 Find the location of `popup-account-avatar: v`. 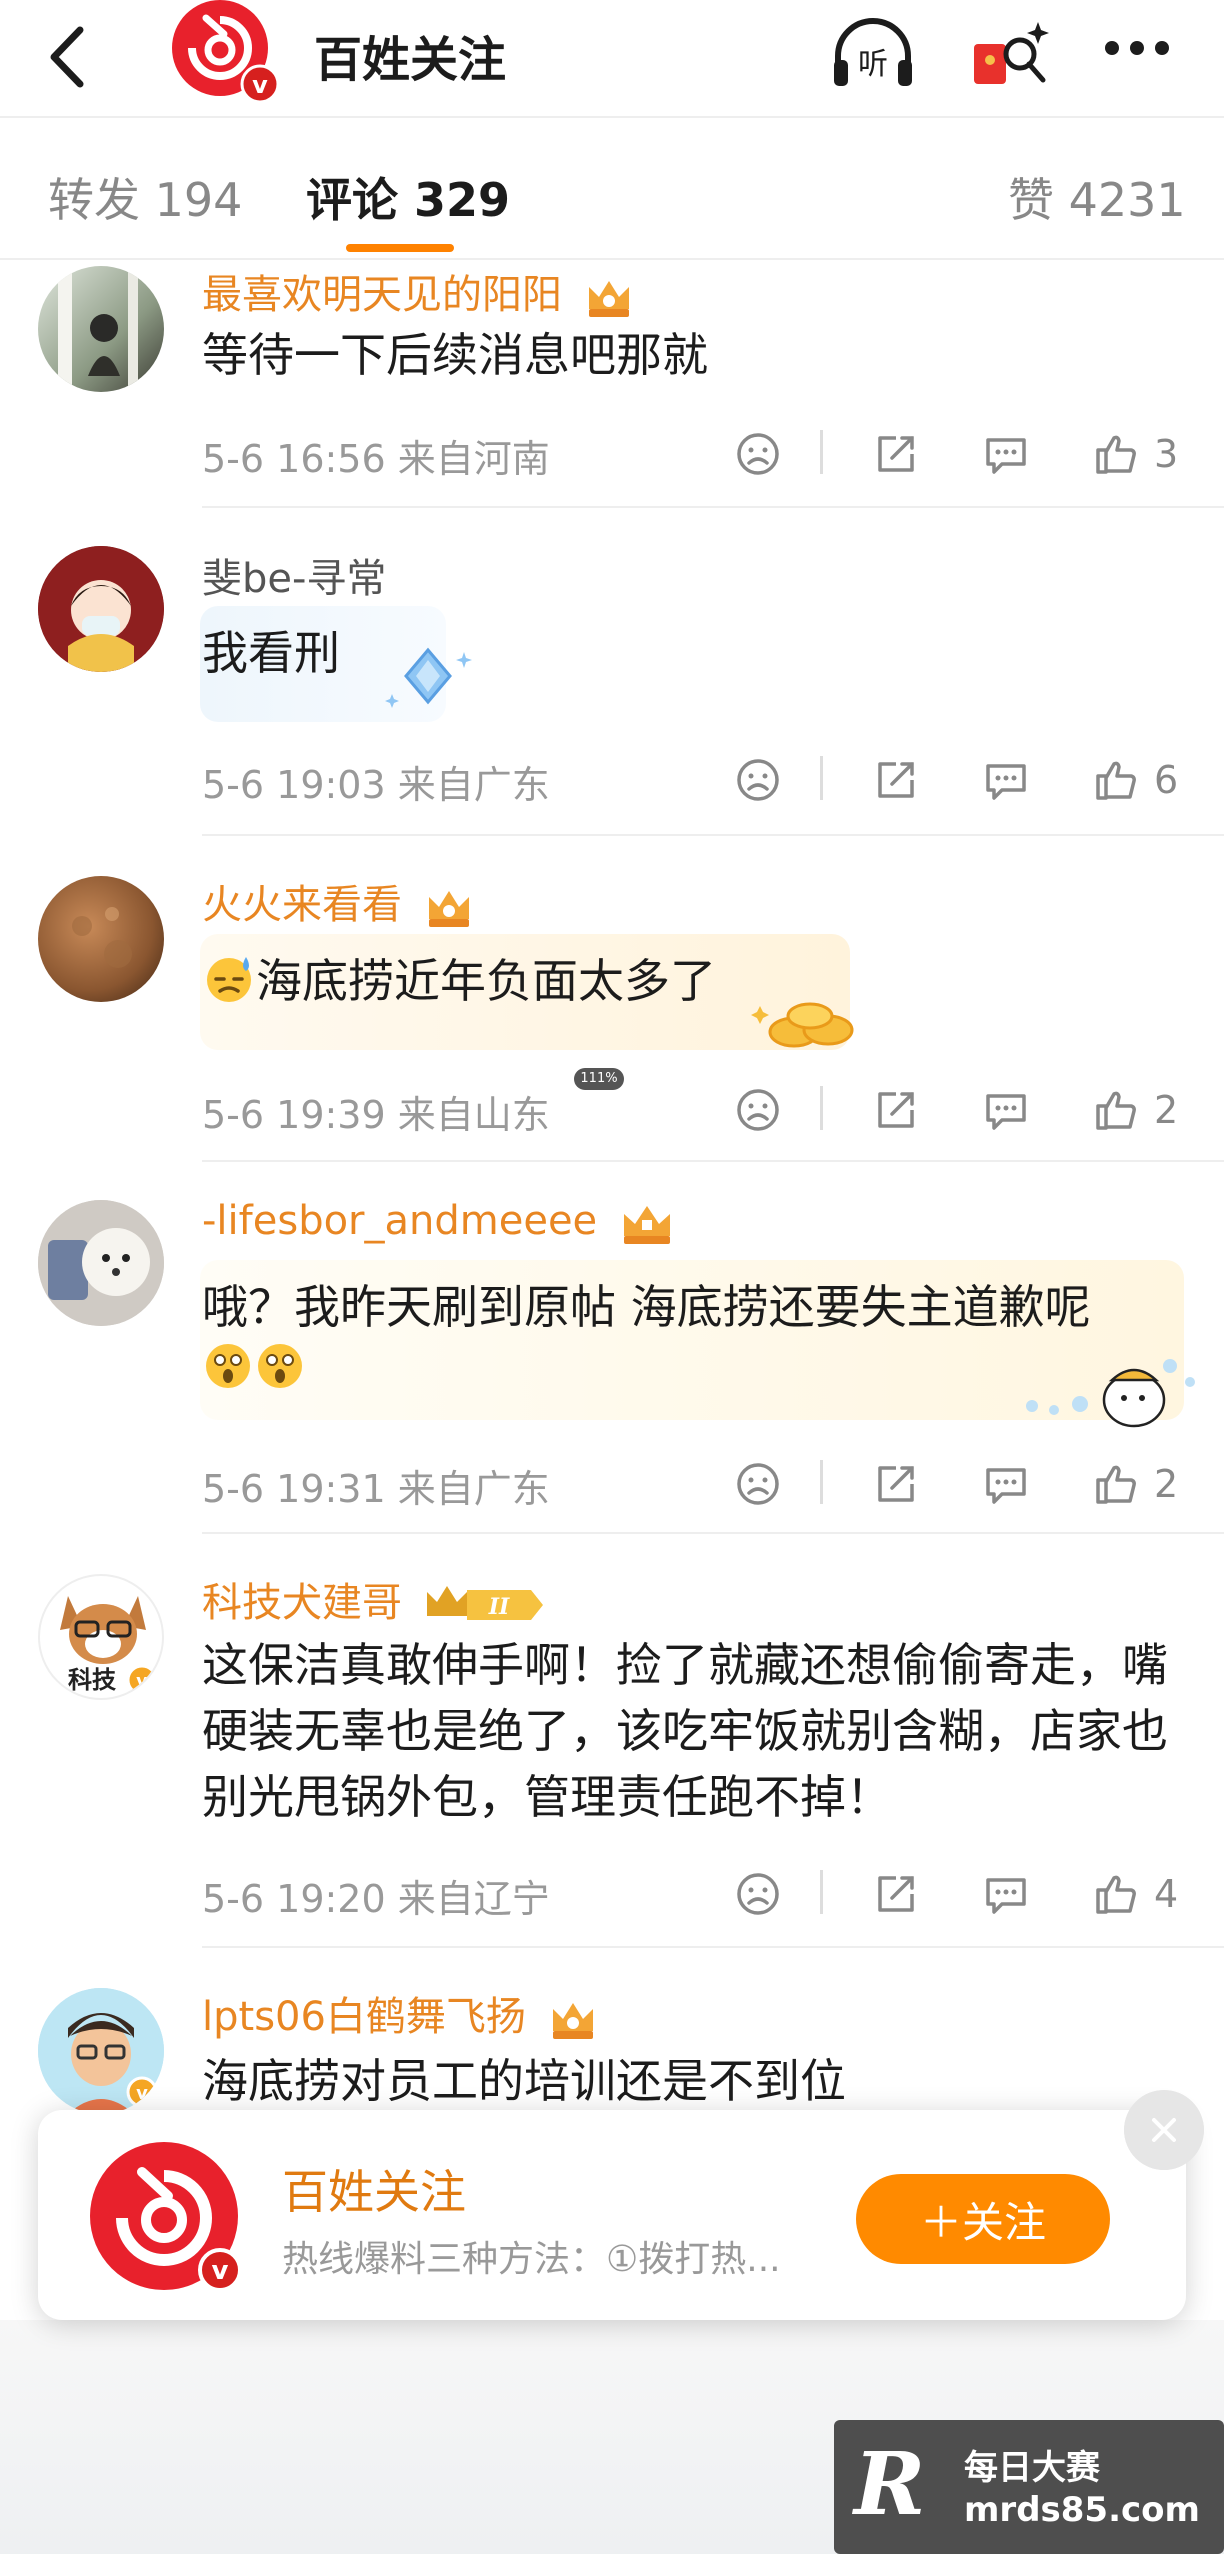

popup-account-avatar: v is located at coordinates (166, 2218).